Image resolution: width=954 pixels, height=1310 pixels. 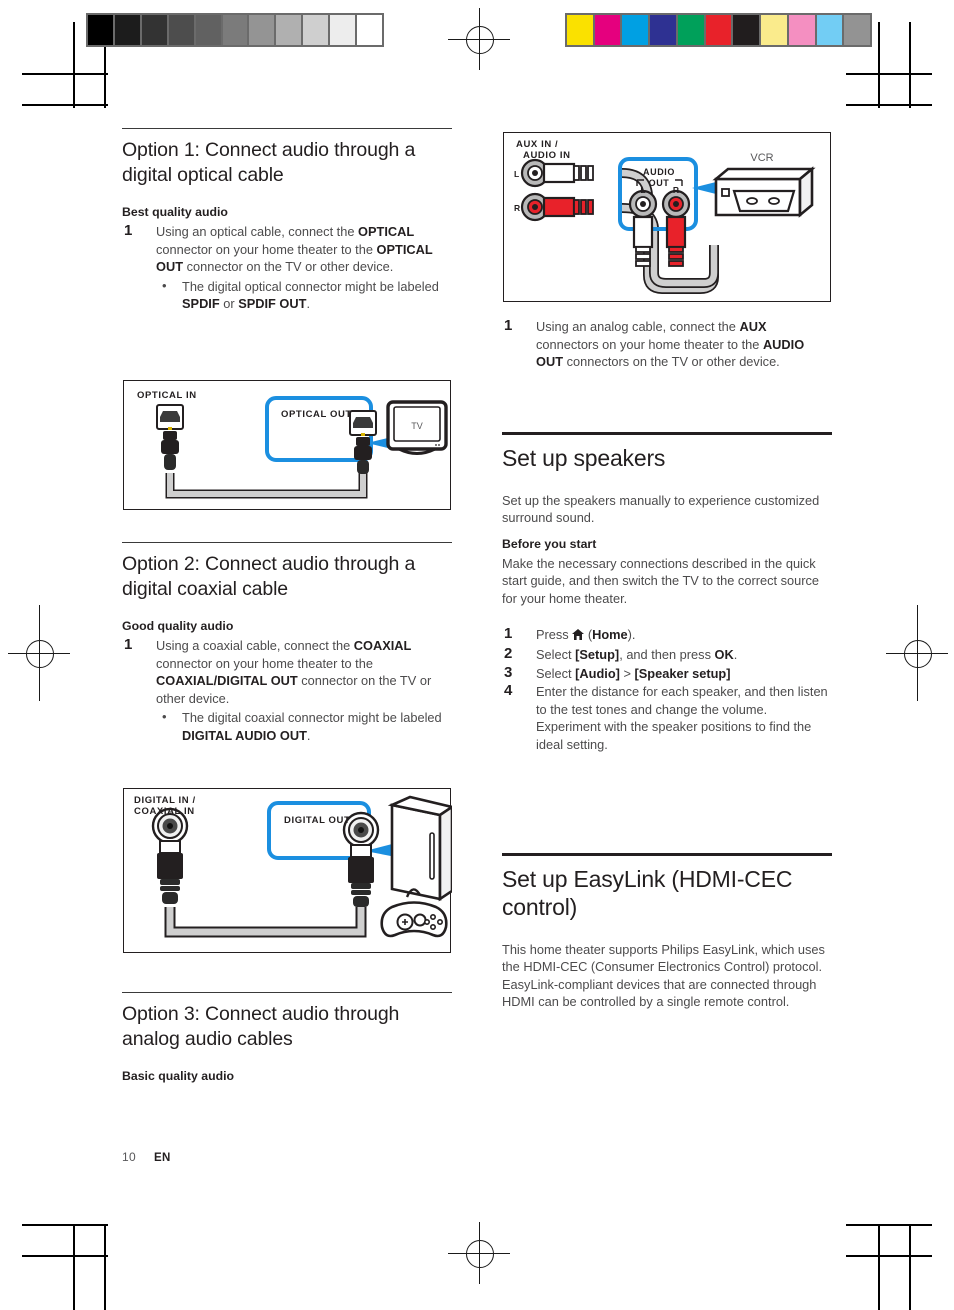 What do you see at coordinates (584, 457) in the screenshot?
I see `speakers-heading: Set up speakers` at bounding box center [584, 457].